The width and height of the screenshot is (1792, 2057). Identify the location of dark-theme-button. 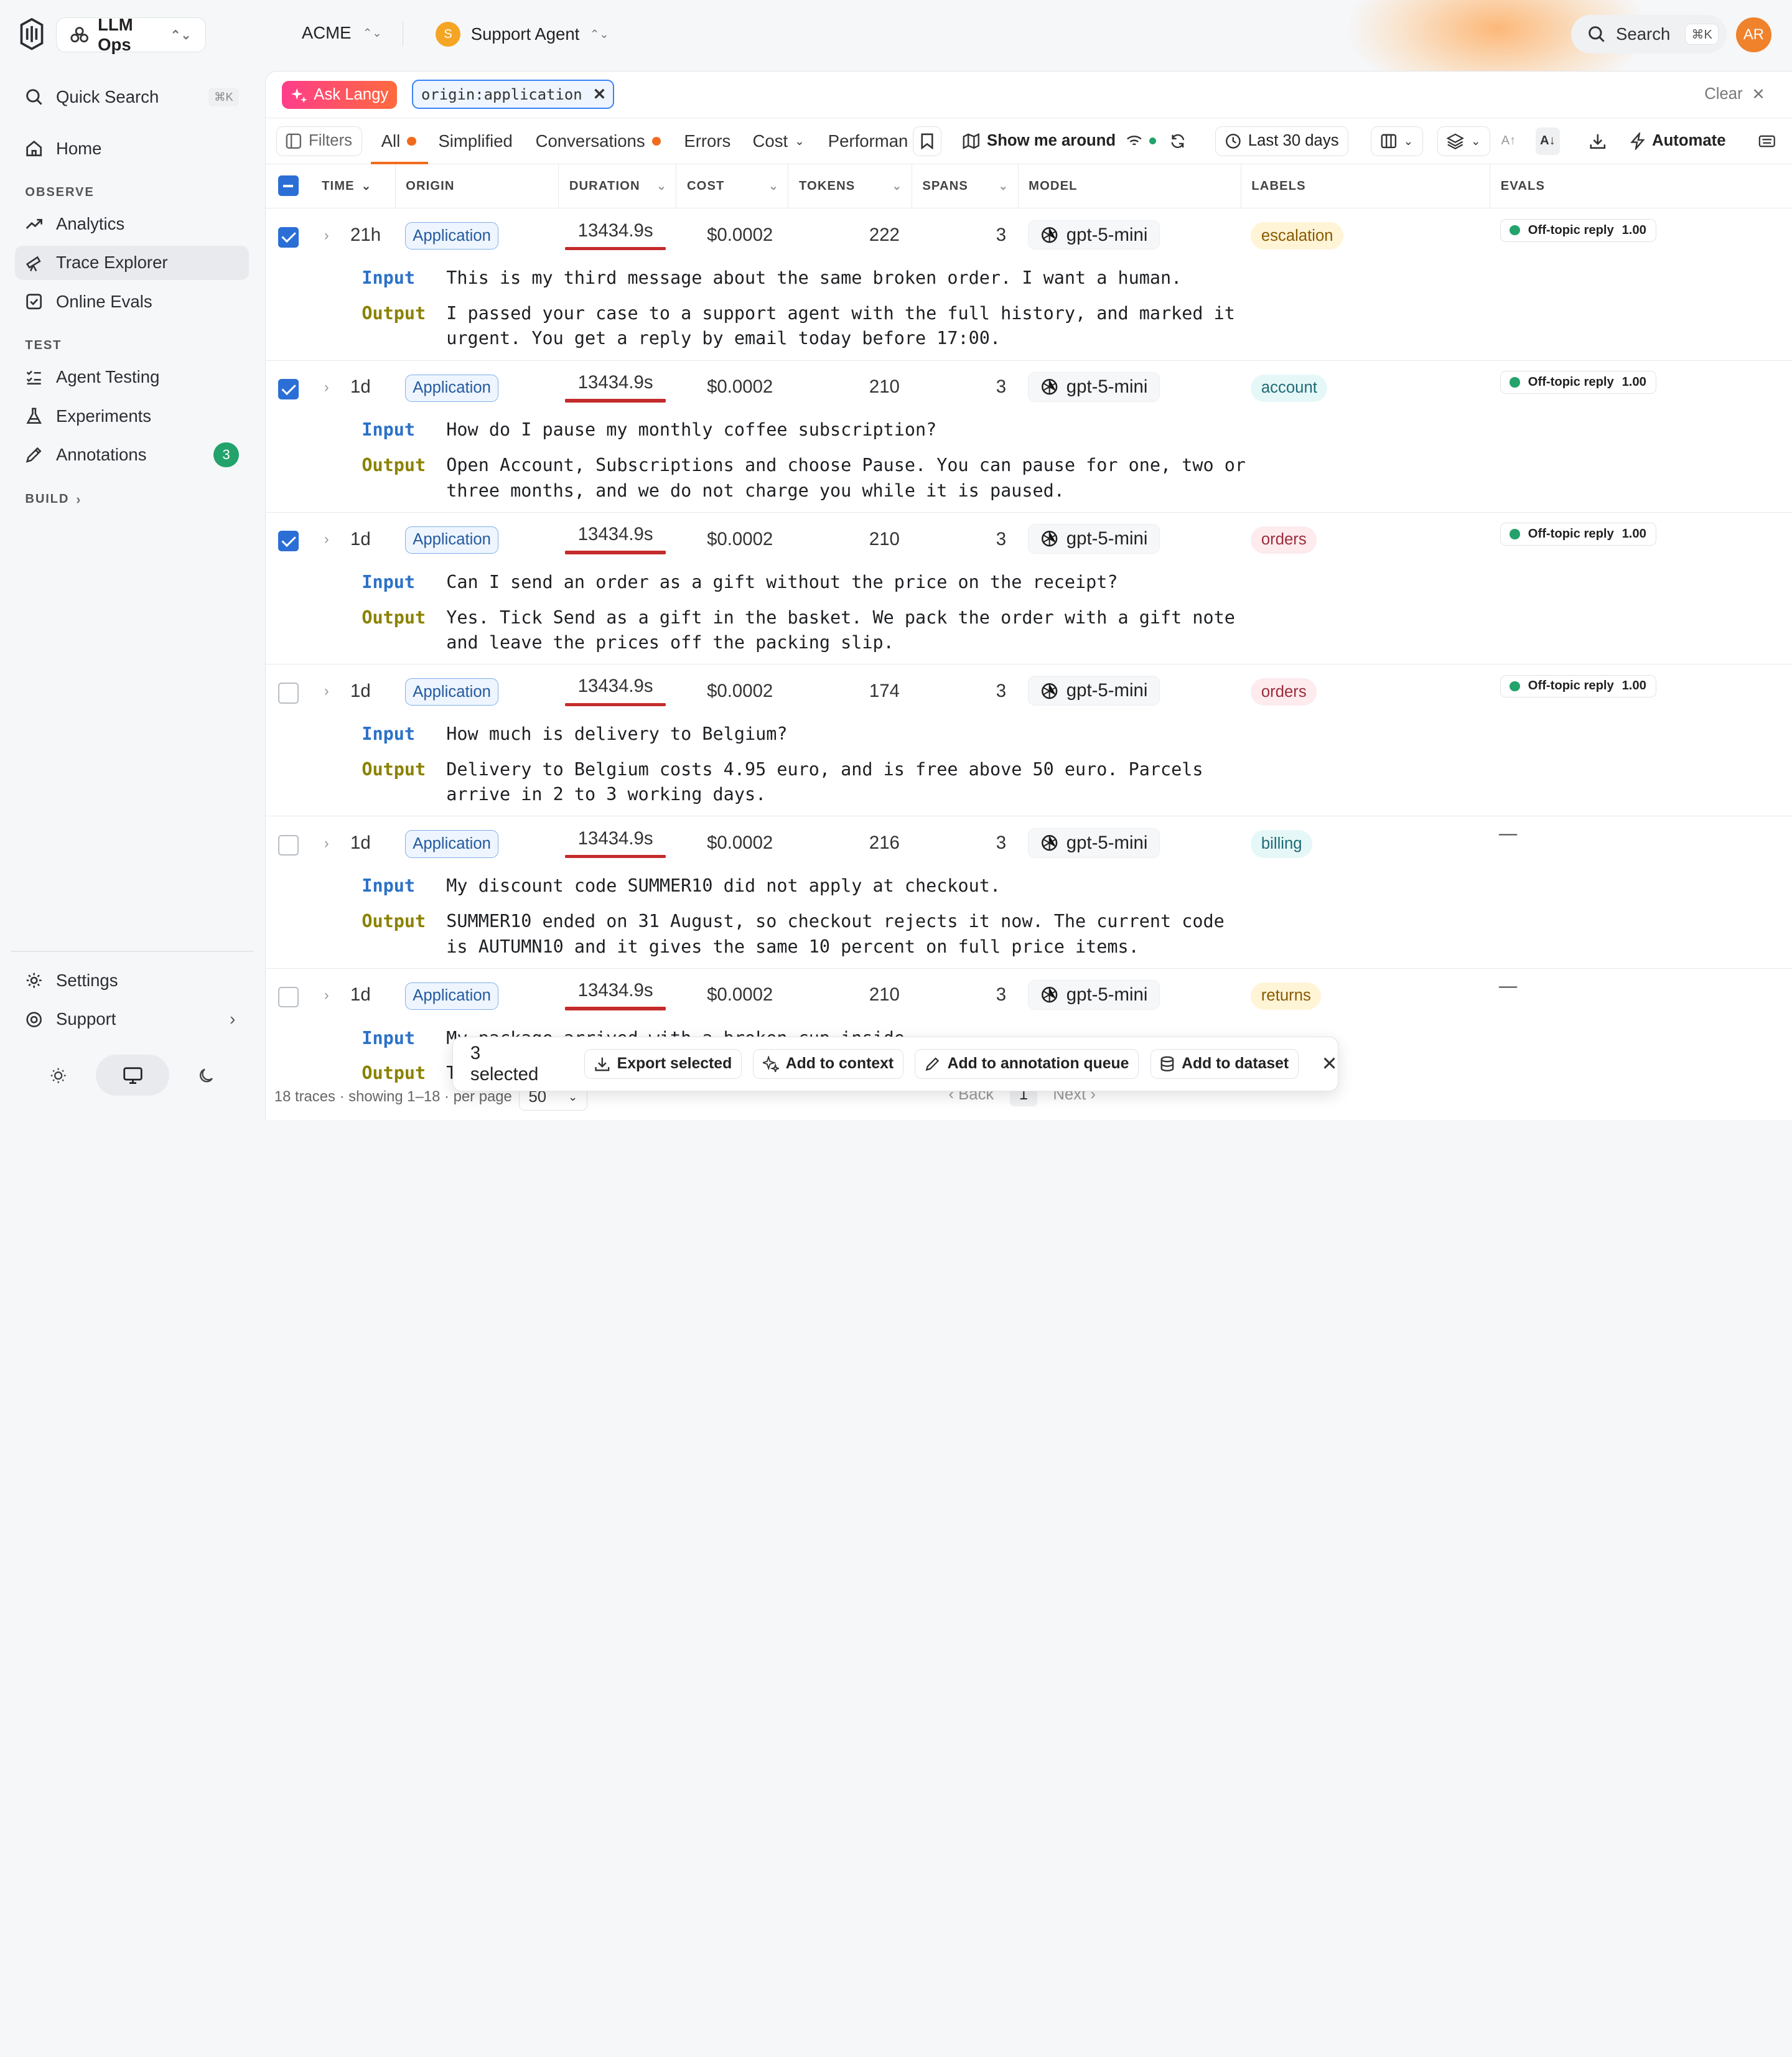
(206, 1075).